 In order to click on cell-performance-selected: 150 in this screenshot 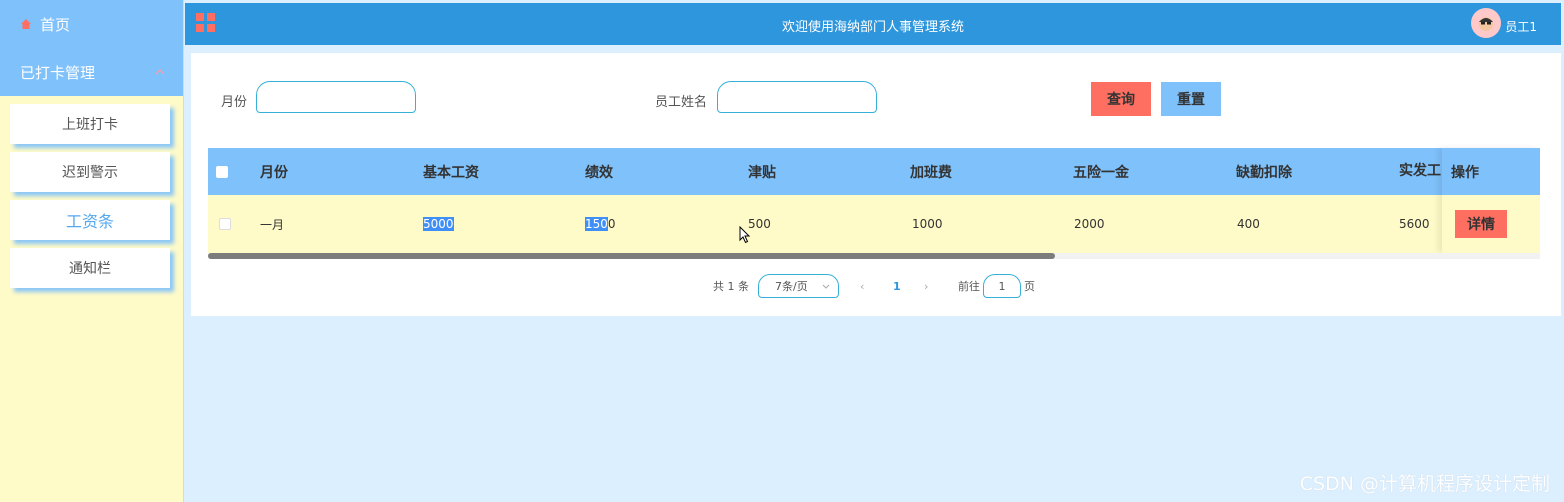, I will do `click(596, 224)`.